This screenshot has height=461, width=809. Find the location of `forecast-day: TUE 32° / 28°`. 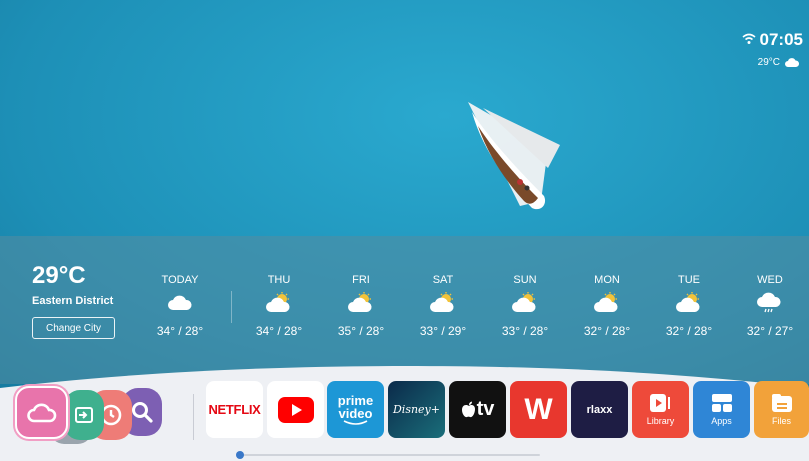

forecast-day: TUE 32° / 28° is located at coordinates (689, 306).